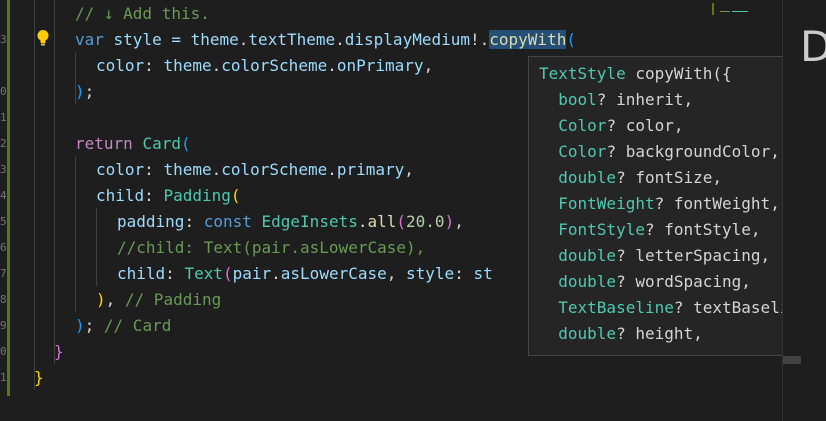  Describe the element at coordinates (173, 299) in the screenshot. I see `code-token: // Padding` at that location.